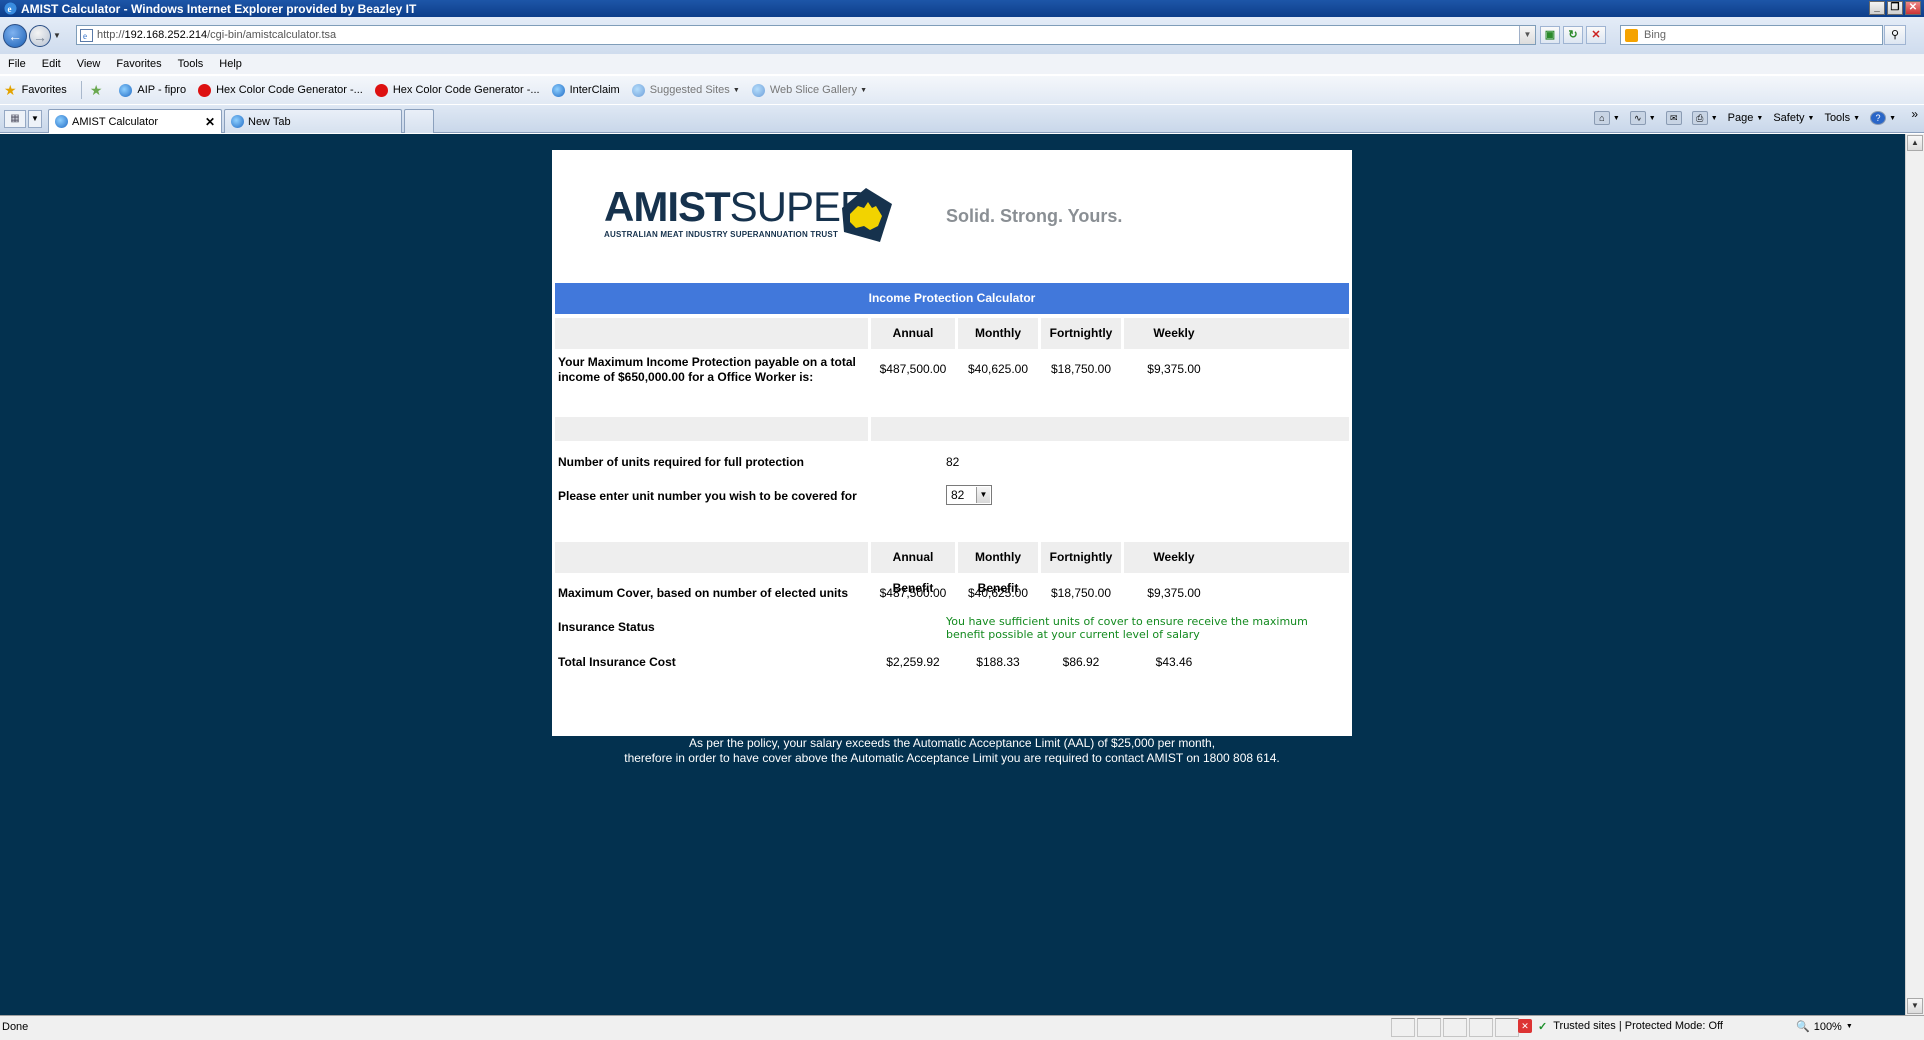  I want to click on table2-header-fortnightly: Fortnightly, so click(1081, 557).